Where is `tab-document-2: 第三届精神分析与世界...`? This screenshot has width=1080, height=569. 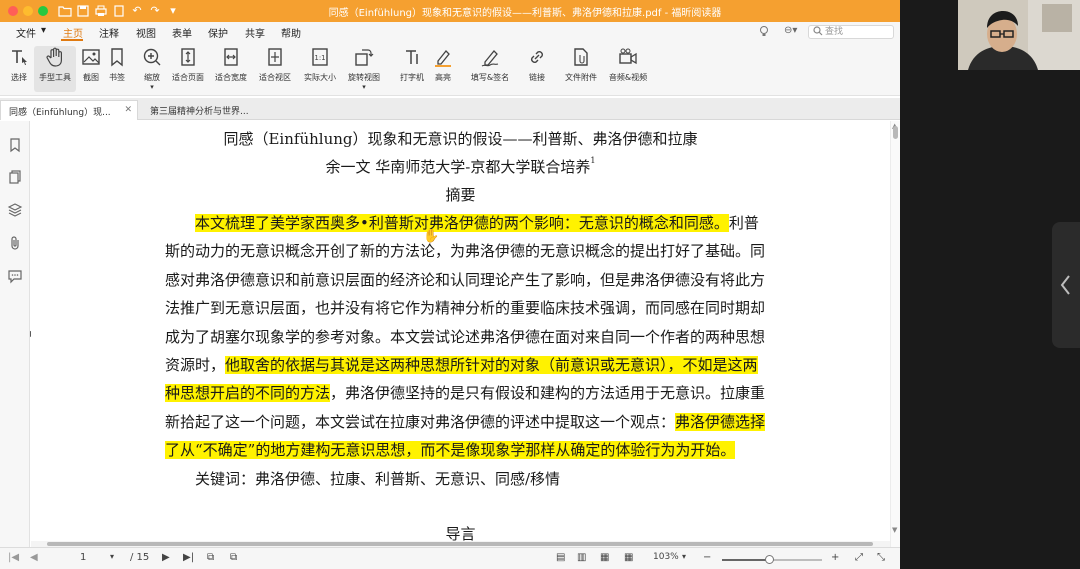
tab-document-2: 第三届精神分析与世界... is located at coordinates (201, 110).